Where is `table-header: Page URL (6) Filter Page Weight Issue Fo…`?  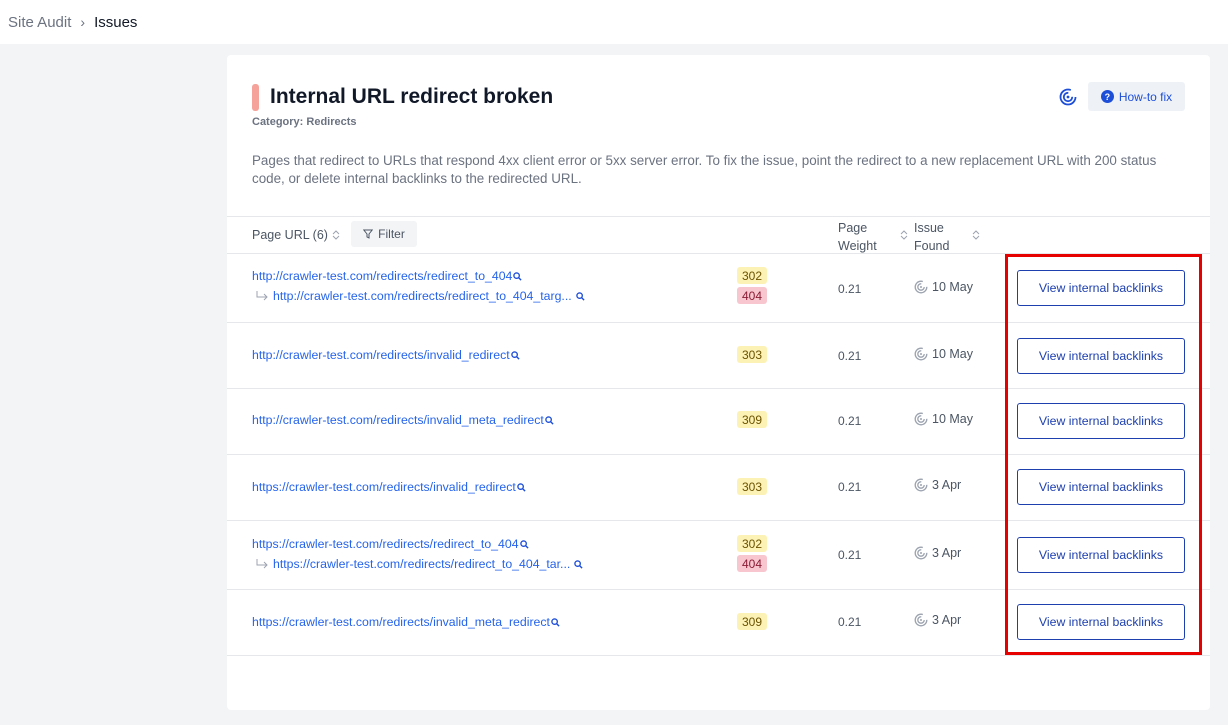 table-header: Page URL (6) Filter Page Weight Issue Fo… is located at coordinates (718, 235).